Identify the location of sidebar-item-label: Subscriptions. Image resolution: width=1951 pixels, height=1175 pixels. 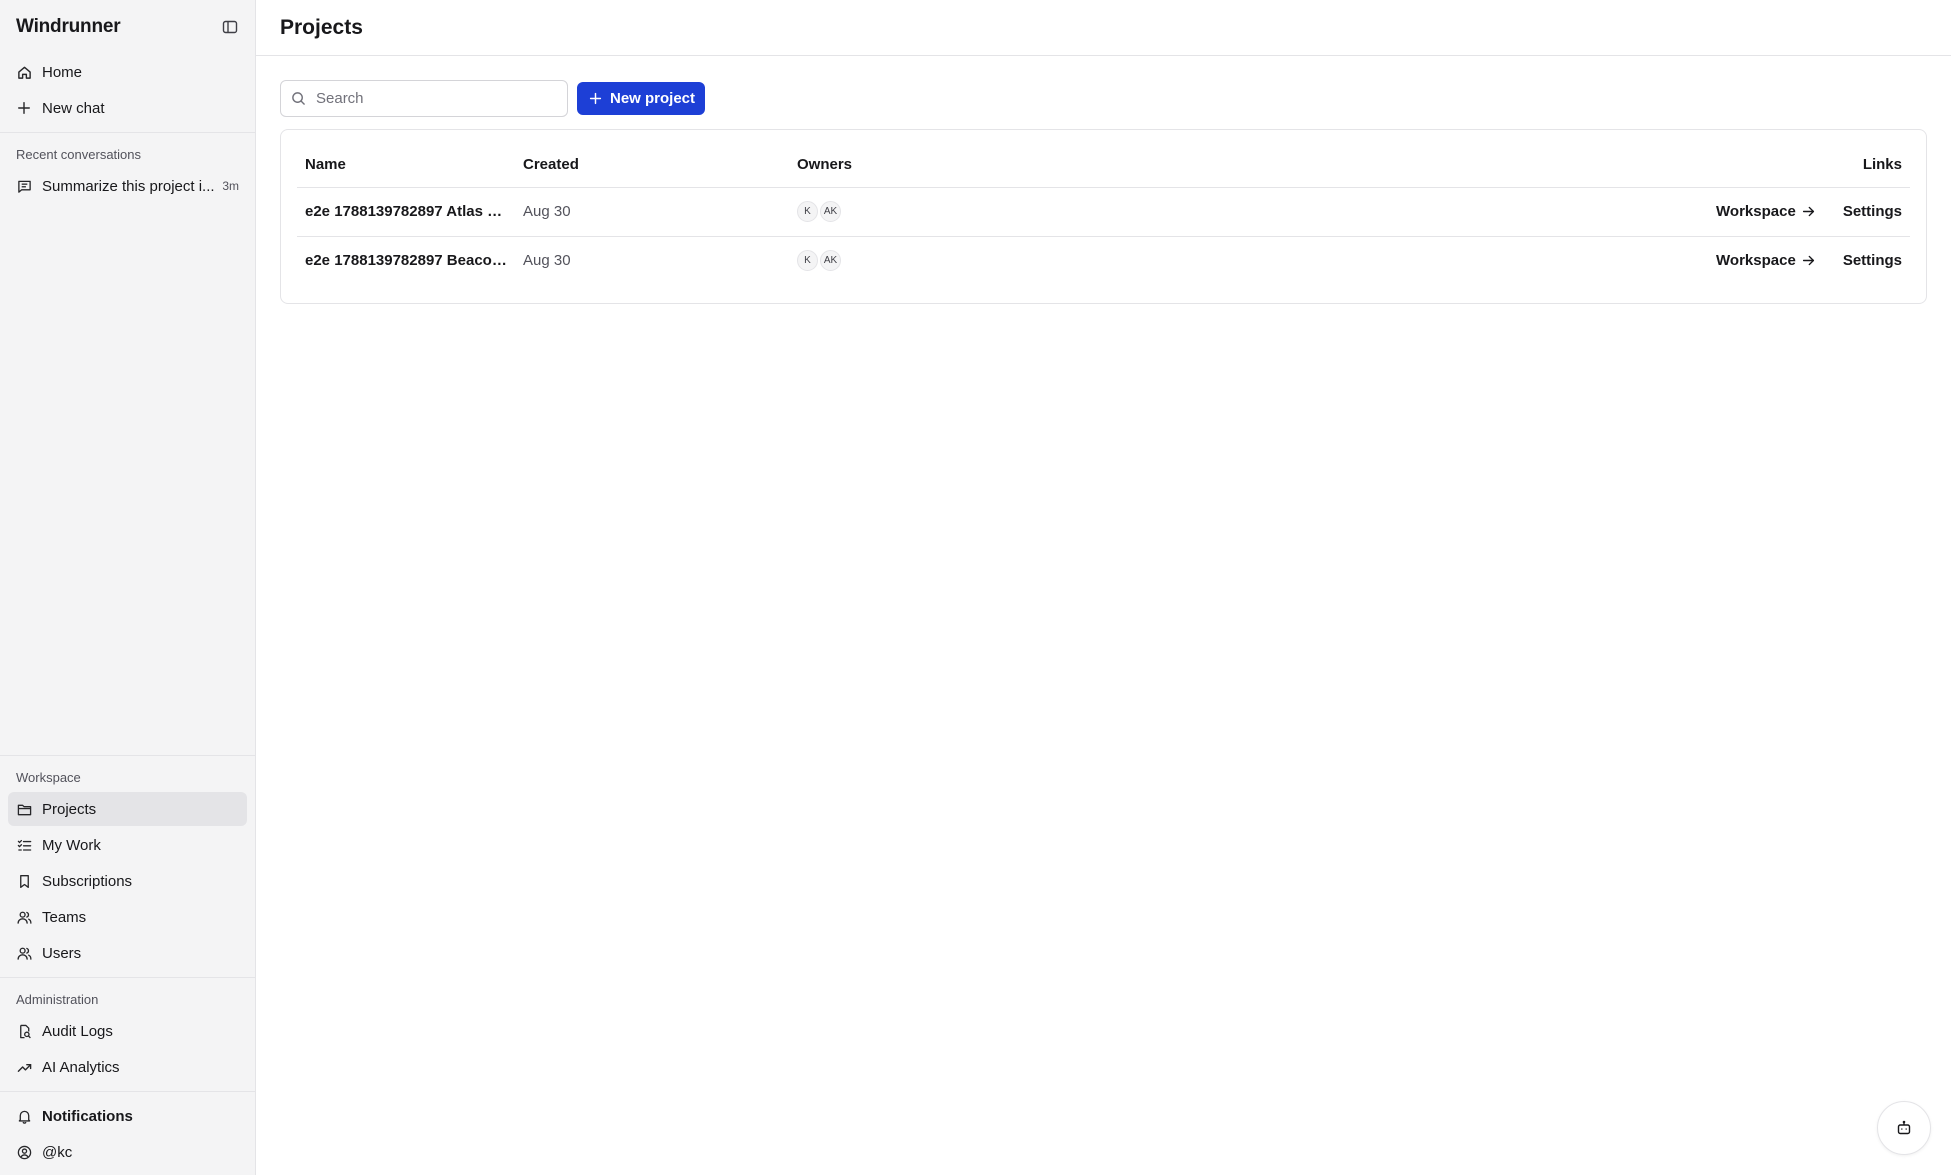
(87, 881).